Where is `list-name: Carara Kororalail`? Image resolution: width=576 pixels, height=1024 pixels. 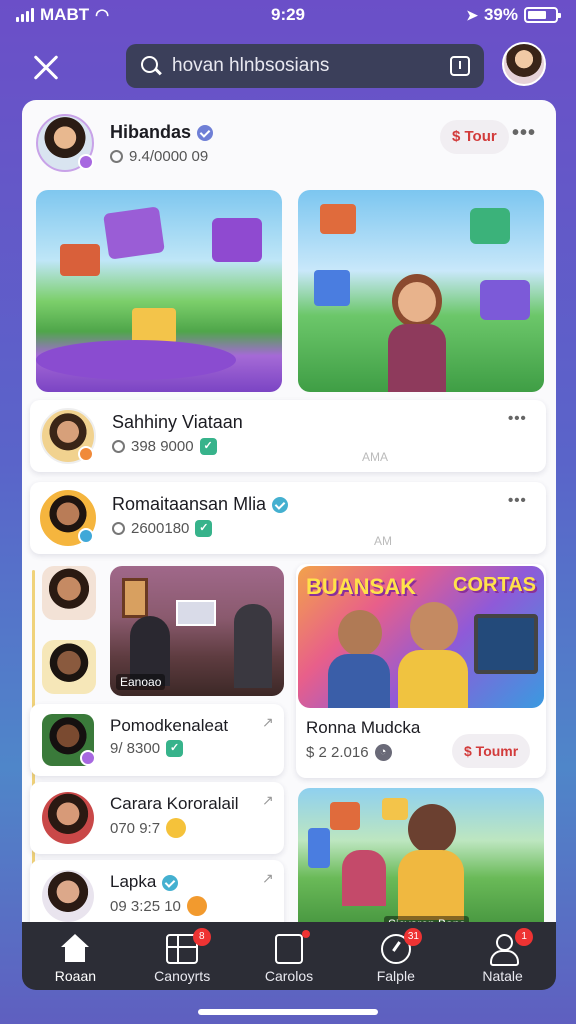 list-name: Carara Kororalail is located at coordinates (174, 803).